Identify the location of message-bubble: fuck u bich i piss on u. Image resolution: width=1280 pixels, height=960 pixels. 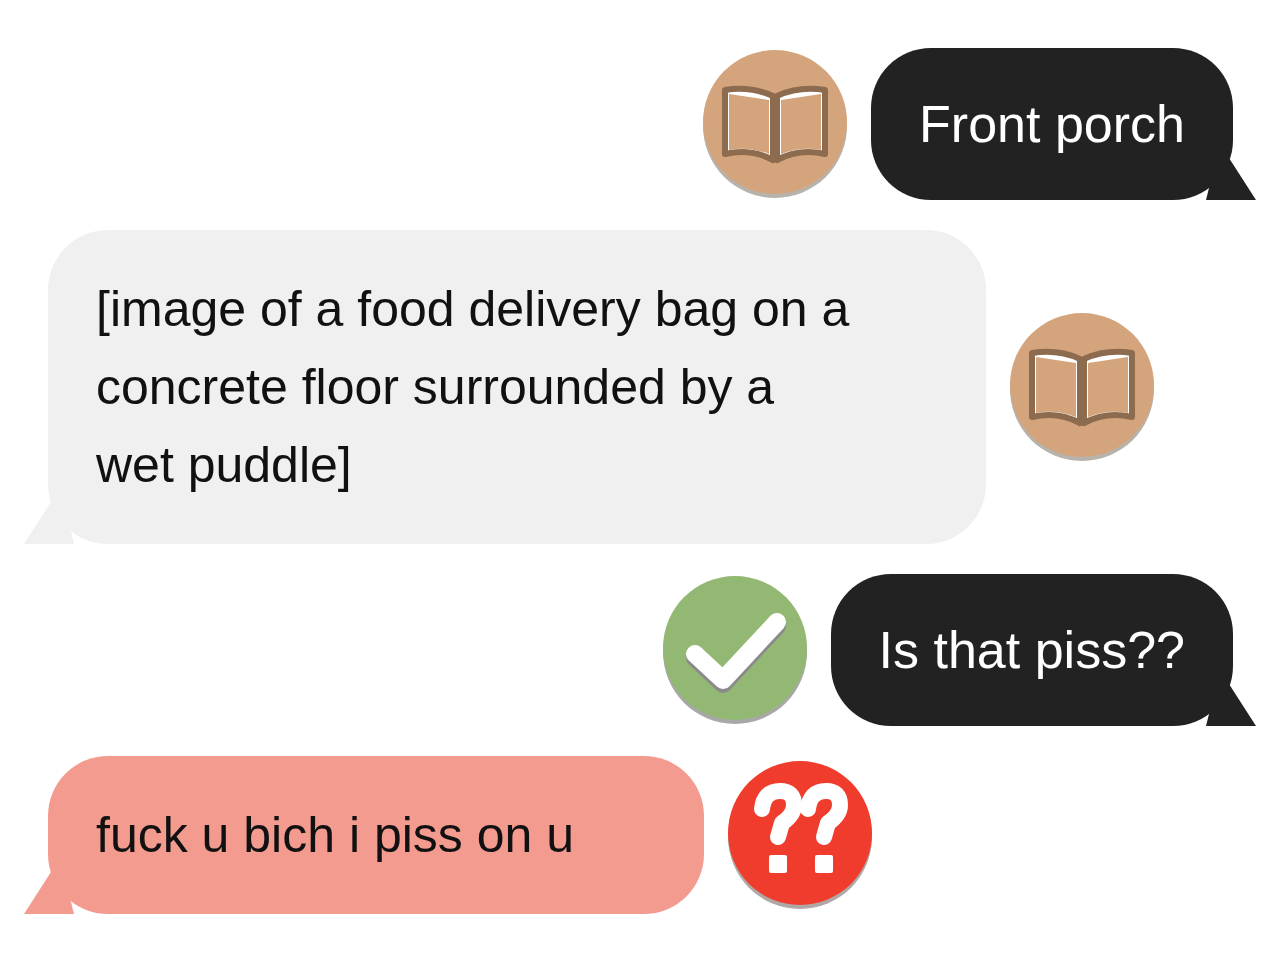
(376, 835).